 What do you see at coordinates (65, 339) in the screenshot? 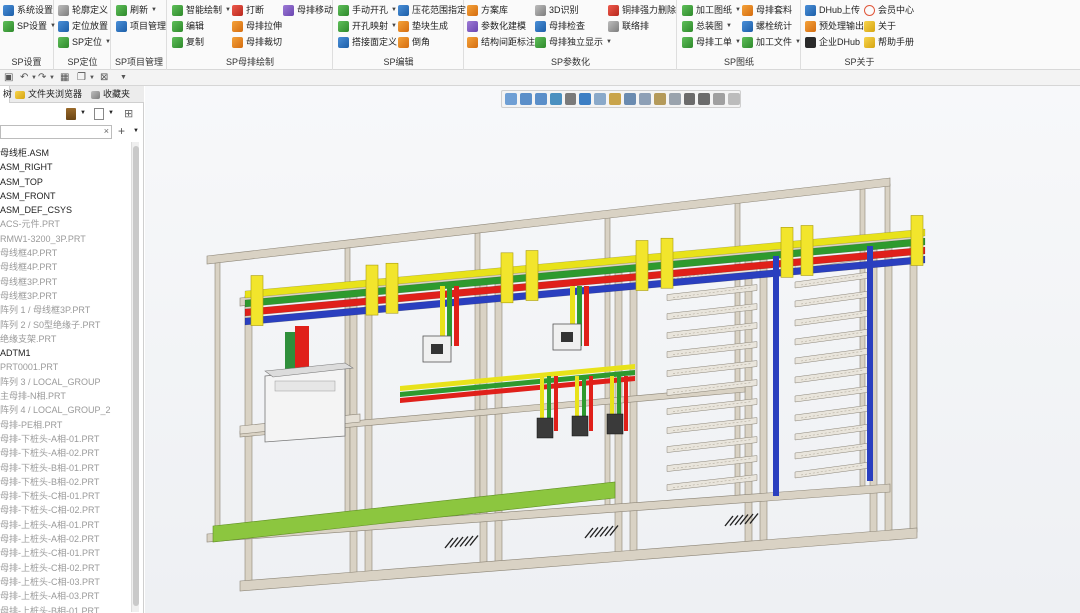
I see `tree-item: 绝缘支架.PRT` at bounding box center [65, 339].